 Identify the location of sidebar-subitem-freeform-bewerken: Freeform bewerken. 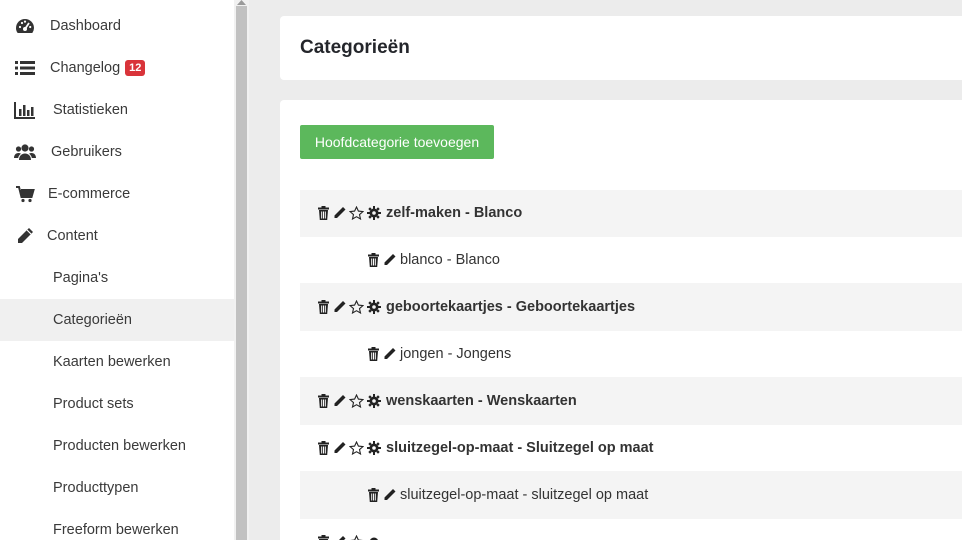
(117, 524).